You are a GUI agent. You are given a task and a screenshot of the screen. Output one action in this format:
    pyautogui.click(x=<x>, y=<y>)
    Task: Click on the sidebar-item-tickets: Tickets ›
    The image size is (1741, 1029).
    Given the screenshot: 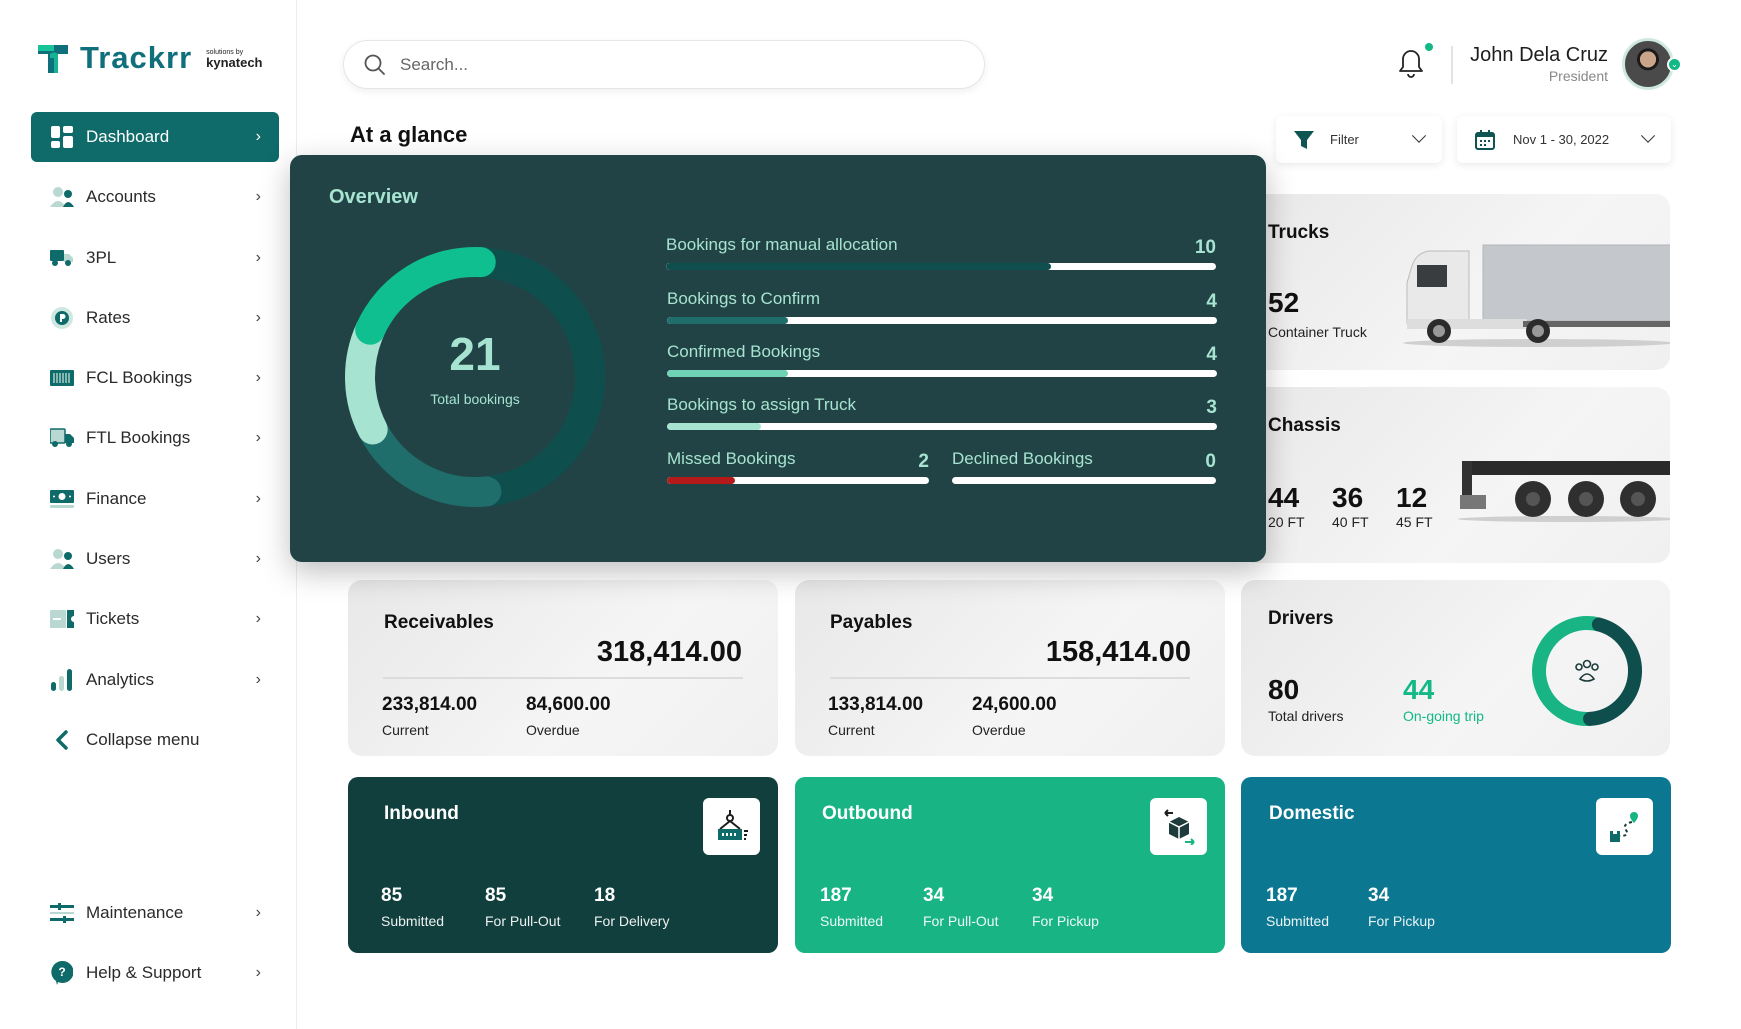 What is the action you would take?
    pyautogui.click(x=155, y=619)
    